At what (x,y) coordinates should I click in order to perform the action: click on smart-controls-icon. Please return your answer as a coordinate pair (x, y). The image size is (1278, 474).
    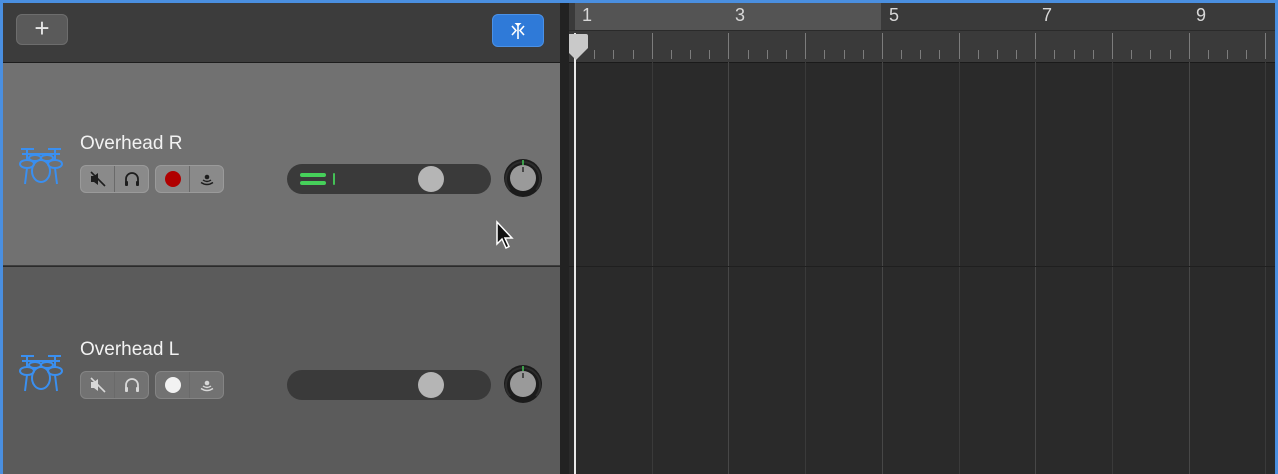
    Looking at the image, I should click on (518, 31).